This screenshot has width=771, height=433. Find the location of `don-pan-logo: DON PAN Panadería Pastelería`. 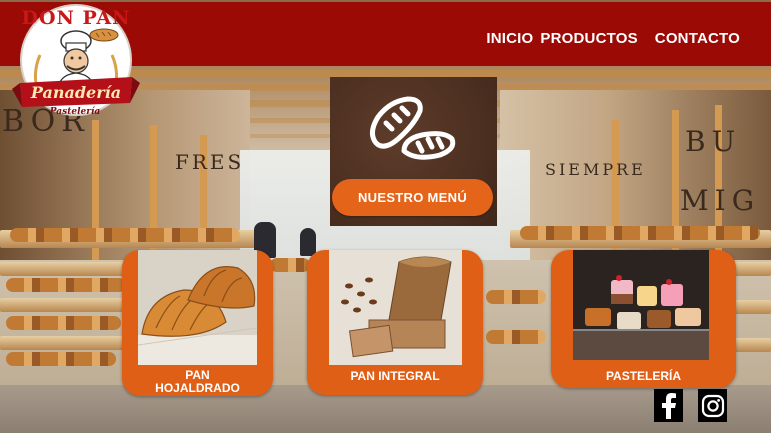

don-pan-logo: DON PAN Panadería Pastelería is located at coordinates (76, 61).